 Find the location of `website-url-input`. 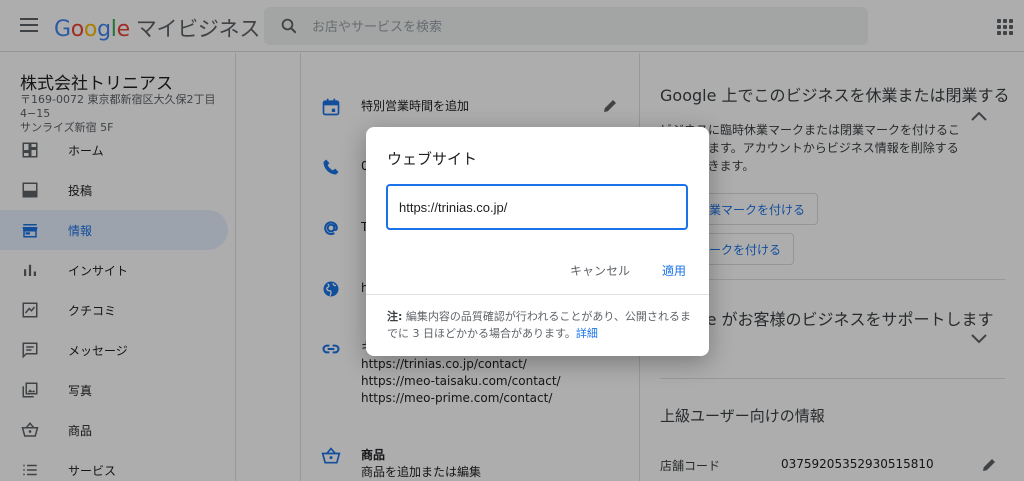

website-url-input is located at coordinates (537, 207).